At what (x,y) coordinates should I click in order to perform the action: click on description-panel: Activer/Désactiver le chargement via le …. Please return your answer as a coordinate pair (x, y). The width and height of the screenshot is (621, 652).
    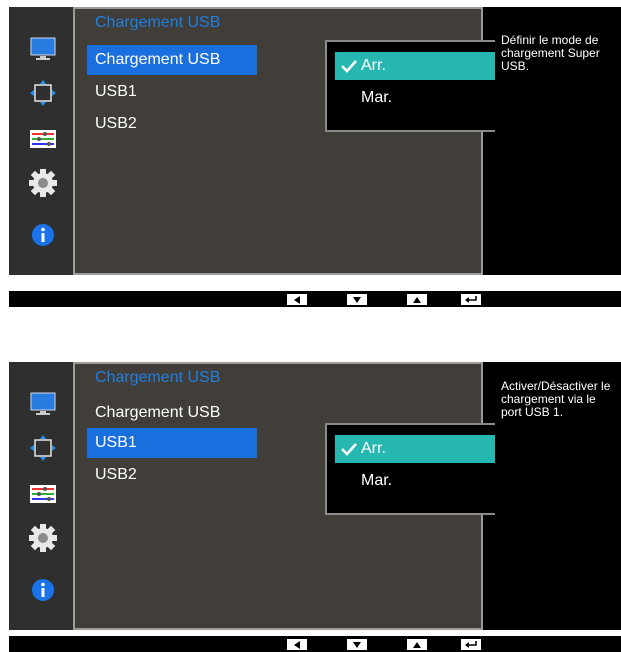
    Looking at the image, I should click on (558, 496).